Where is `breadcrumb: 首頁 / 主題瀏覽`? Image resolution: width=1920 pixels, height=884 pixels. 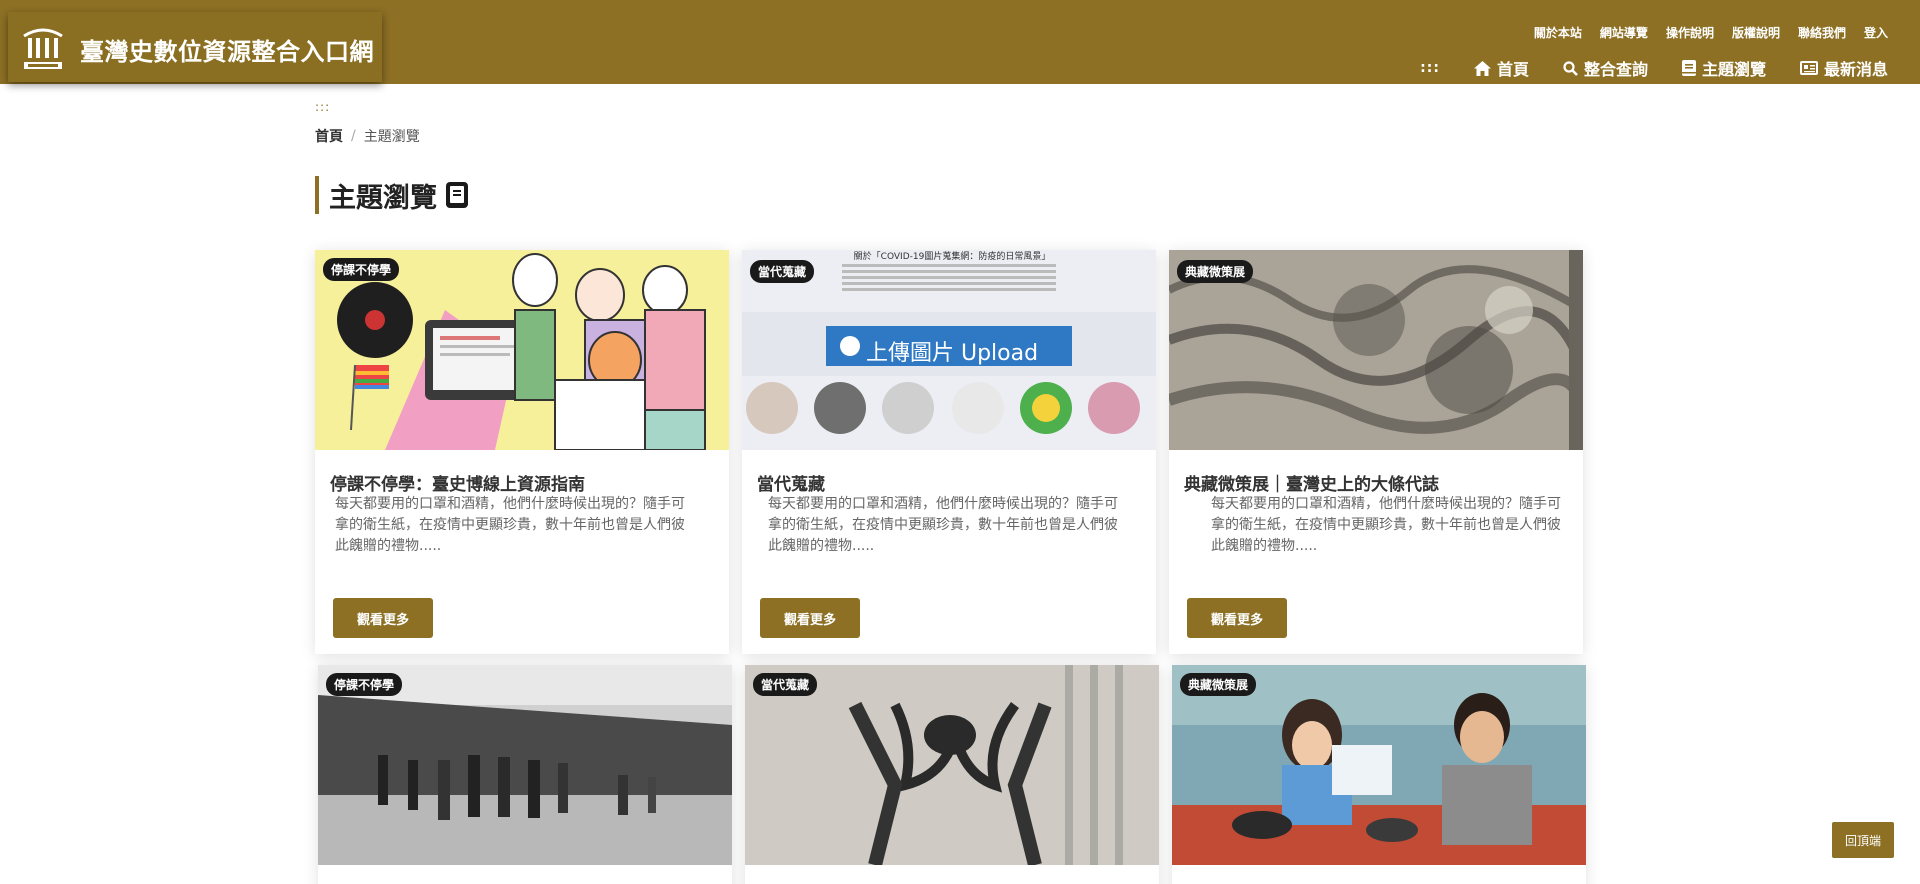 breadcrumb: 首頁 / 主題瀏覽 is located at coordinates (367, 136).